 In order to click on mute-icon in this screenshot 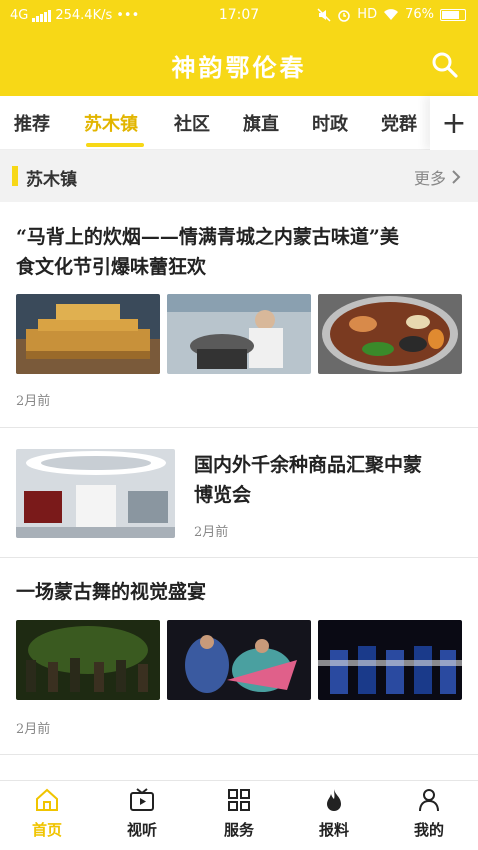, I will do `click(324, 14)`.